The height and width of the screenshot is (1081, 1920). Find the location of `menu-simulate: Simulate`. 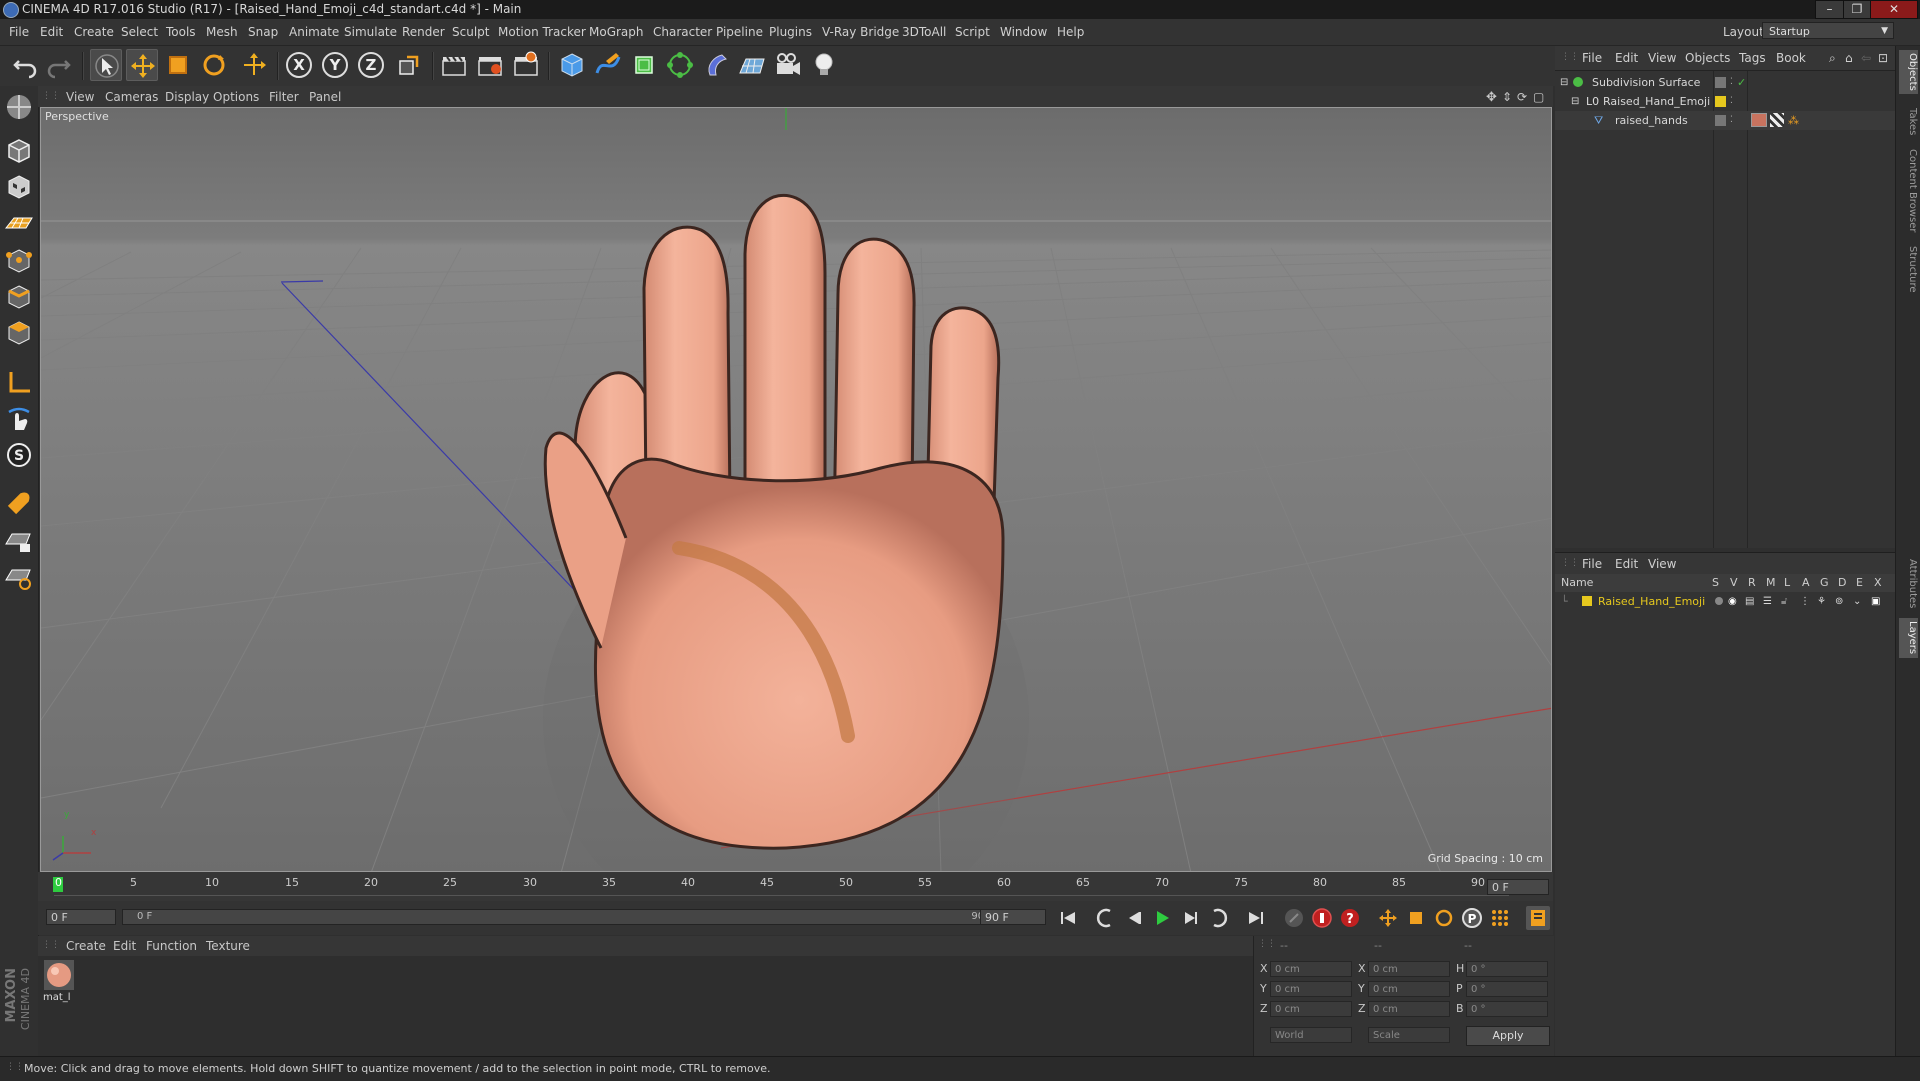

menu-simulate: Simulate is located at coordinates (370, 32).